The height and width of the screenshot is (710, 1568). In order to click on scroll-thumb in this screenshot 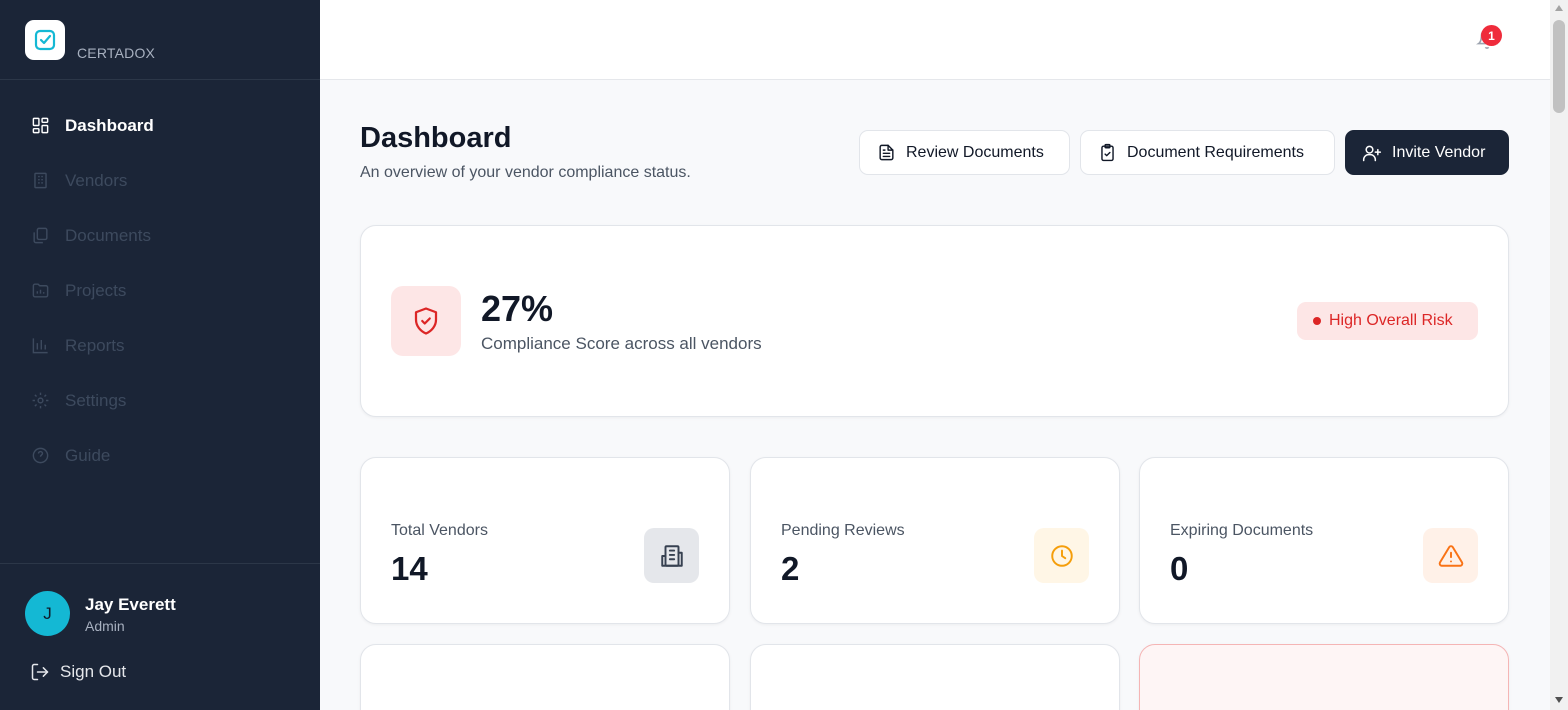, I will do `click(1559, 66)`.